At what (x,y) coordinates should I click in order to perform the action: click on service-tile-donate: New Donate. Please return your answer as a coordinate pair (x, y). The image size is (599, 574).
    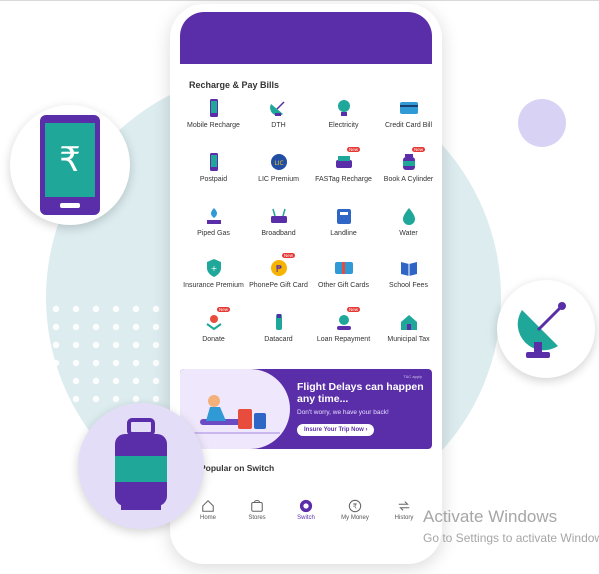
    Looking at the image, I should click on (213, 325).